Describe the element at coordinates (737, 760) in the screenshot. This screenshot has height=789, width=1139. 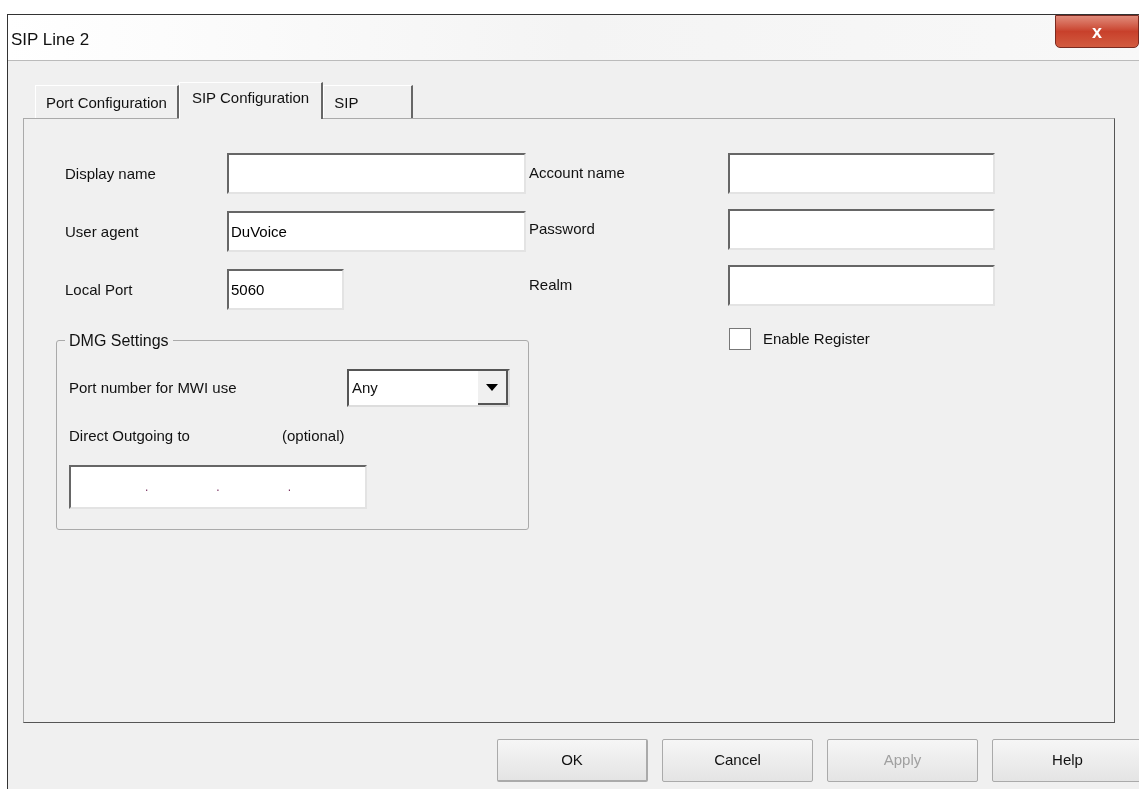
I see `dialog-button: Cancel` at that location.